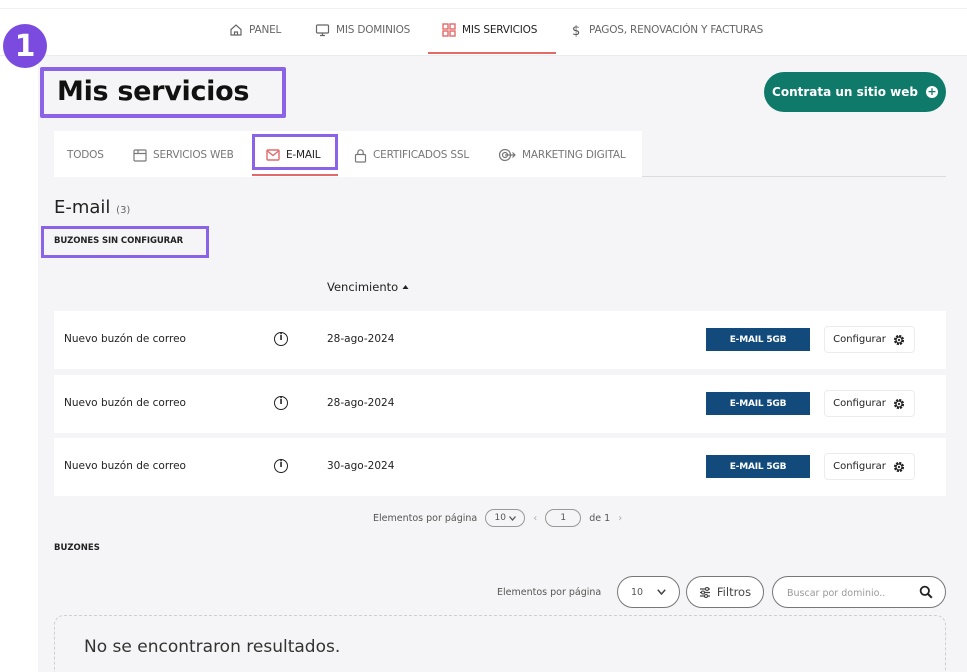  Describe the element at coordinates (500, 30) in the screenshot. I see `nav-label: MIS SERVICIOS` at that location.